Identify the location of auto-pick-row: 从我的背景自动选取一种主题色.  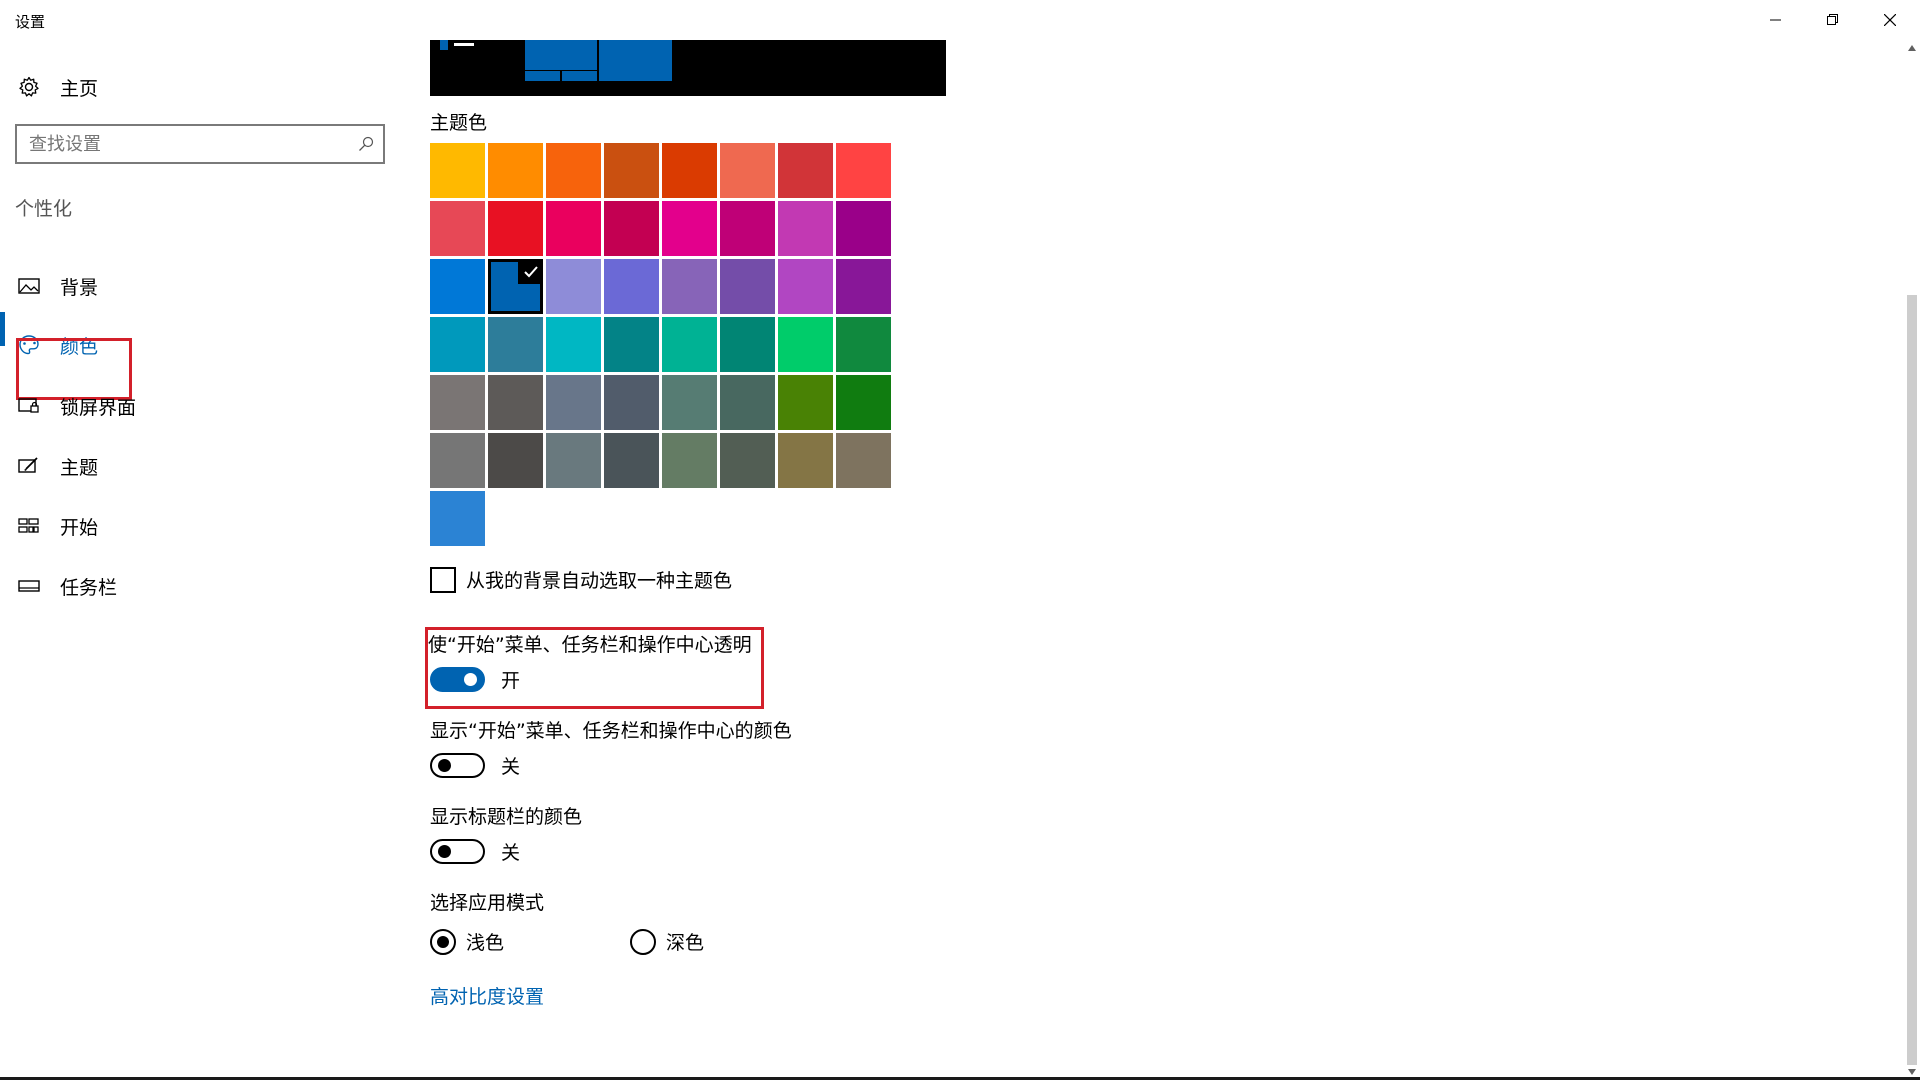
(581, 579).